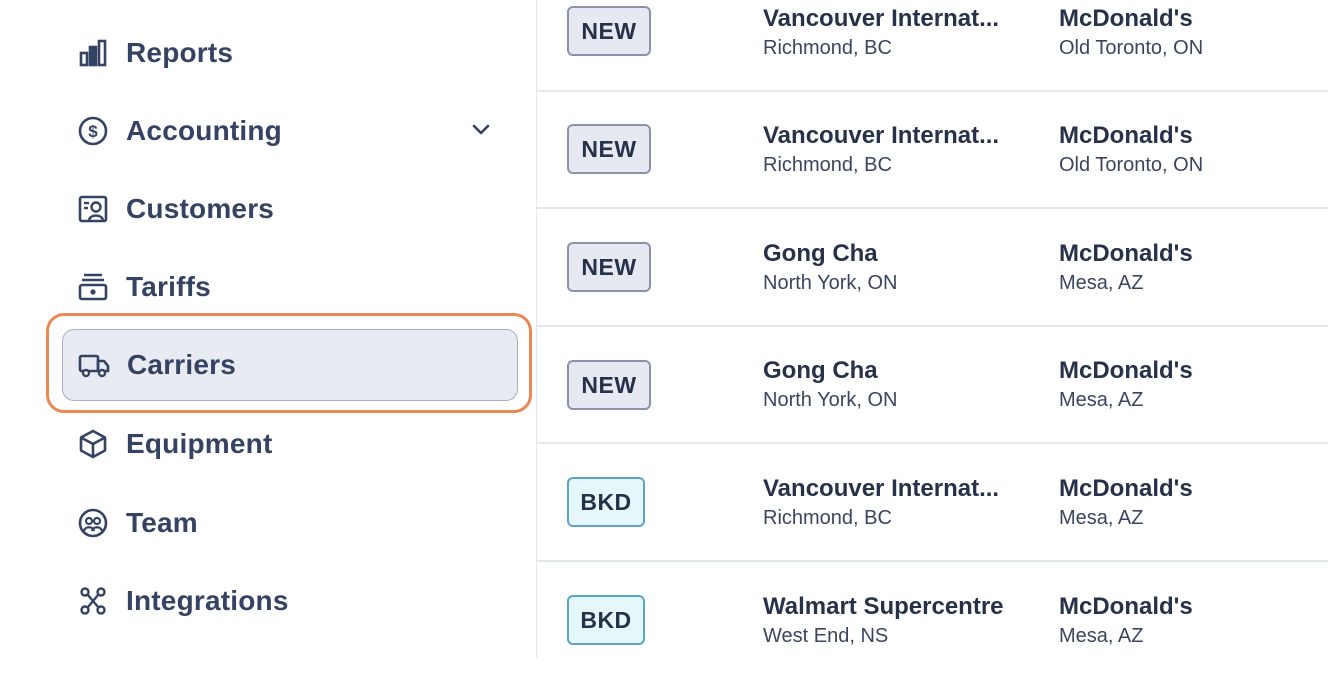 The image size is (1328, 680). Describe the element at coordinates (207, 600) in the screenshot. I see `sidebar-item-label: Integrations` at that location.